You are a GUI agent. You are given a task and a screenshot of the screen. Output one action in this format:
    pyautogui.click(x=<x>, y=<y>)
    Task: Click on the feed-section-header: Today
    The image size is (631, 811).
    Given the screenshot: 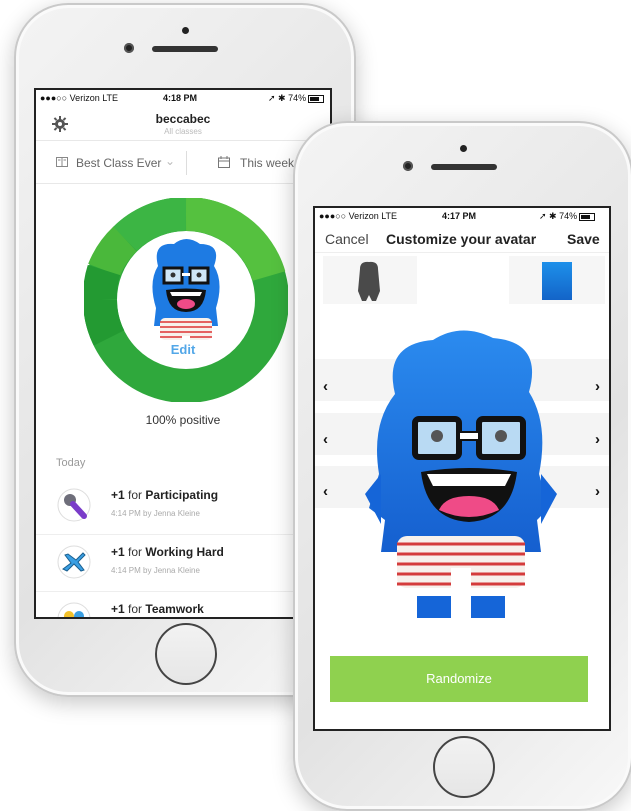 What is the action you would take?
    pyautogui.click(x=71, y=463)
    